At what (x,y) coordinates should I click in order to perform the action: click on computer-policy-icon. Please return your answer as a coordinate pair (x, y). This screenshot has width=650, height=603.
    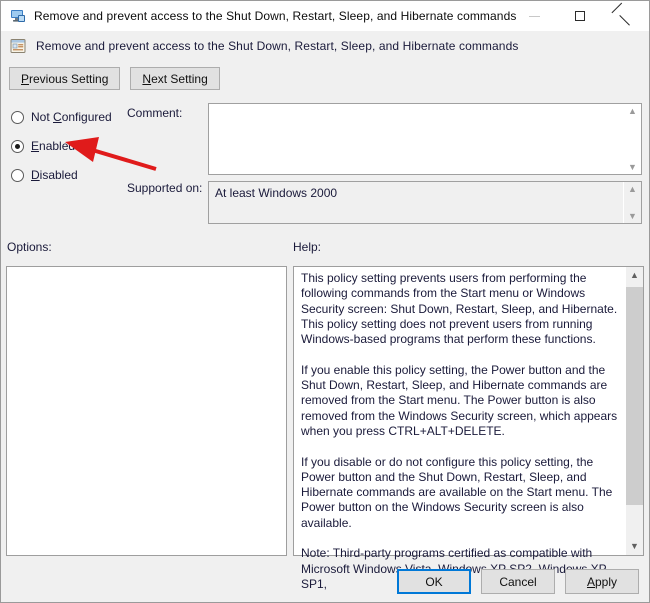
    Looking at the image, I should click on (18, 16).